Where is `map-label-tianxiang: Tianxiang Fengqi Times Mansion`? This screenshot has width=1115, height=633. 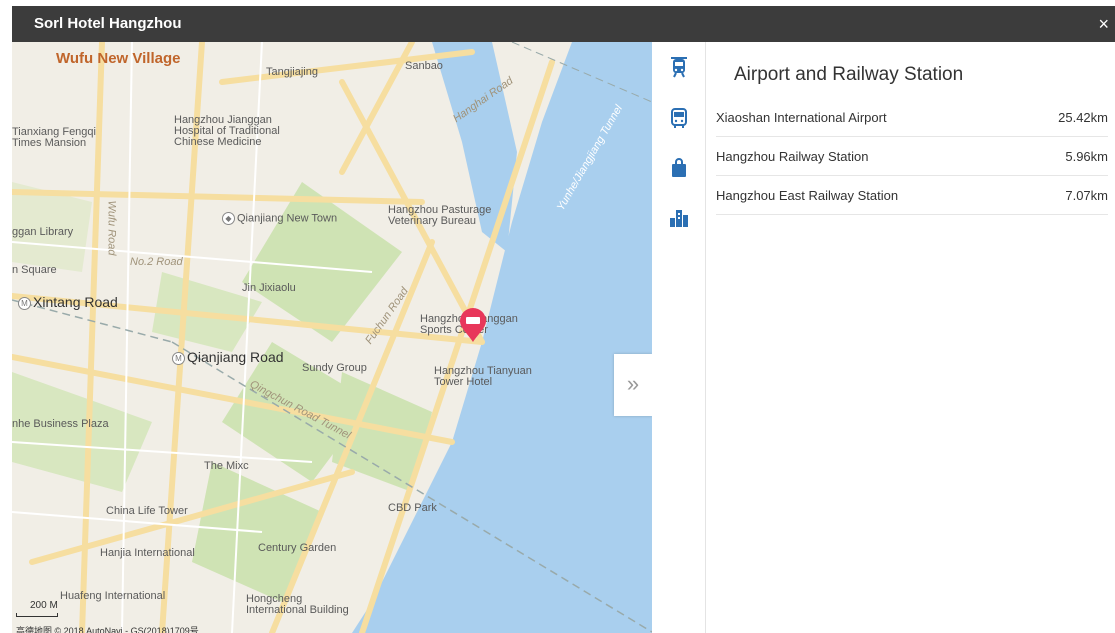 map-label-tianxiang: Tianxiang Fengqi Times Mansion is located at coordinates (54, 137).